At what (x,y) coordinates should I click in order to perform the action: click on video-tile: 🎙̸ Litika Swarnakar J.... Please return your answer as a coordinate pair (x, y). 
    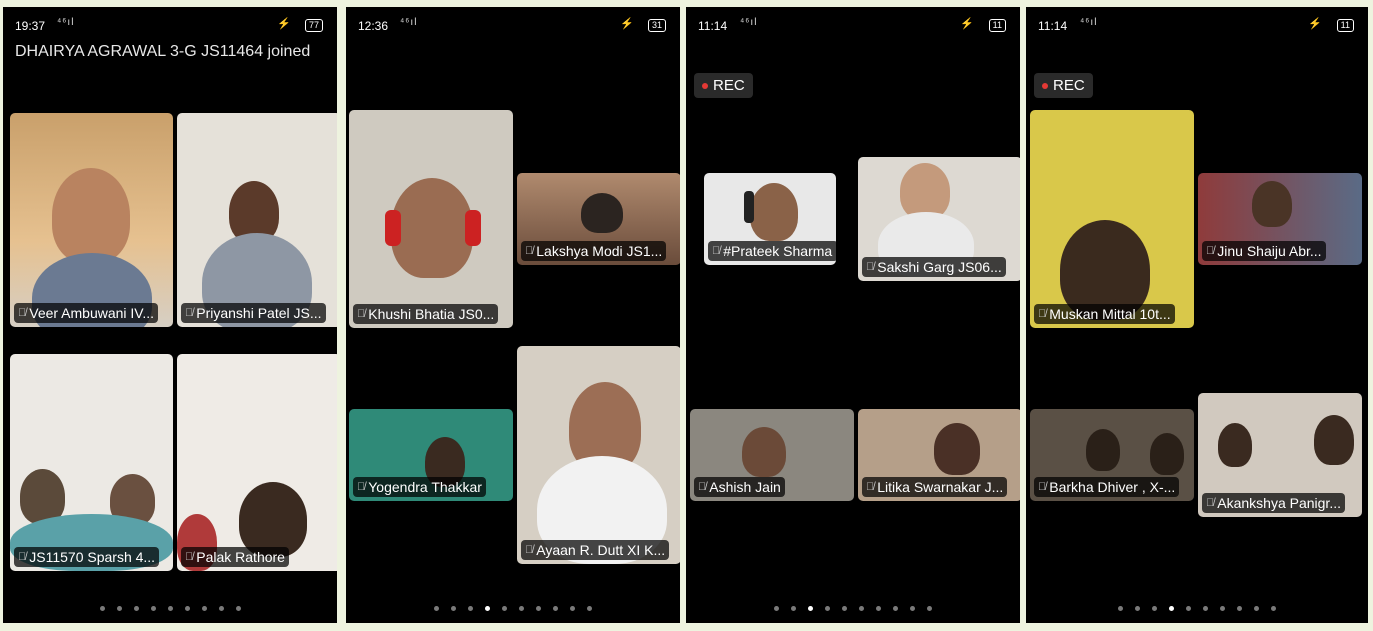
    Looking at the image, I should click on (939, 455).